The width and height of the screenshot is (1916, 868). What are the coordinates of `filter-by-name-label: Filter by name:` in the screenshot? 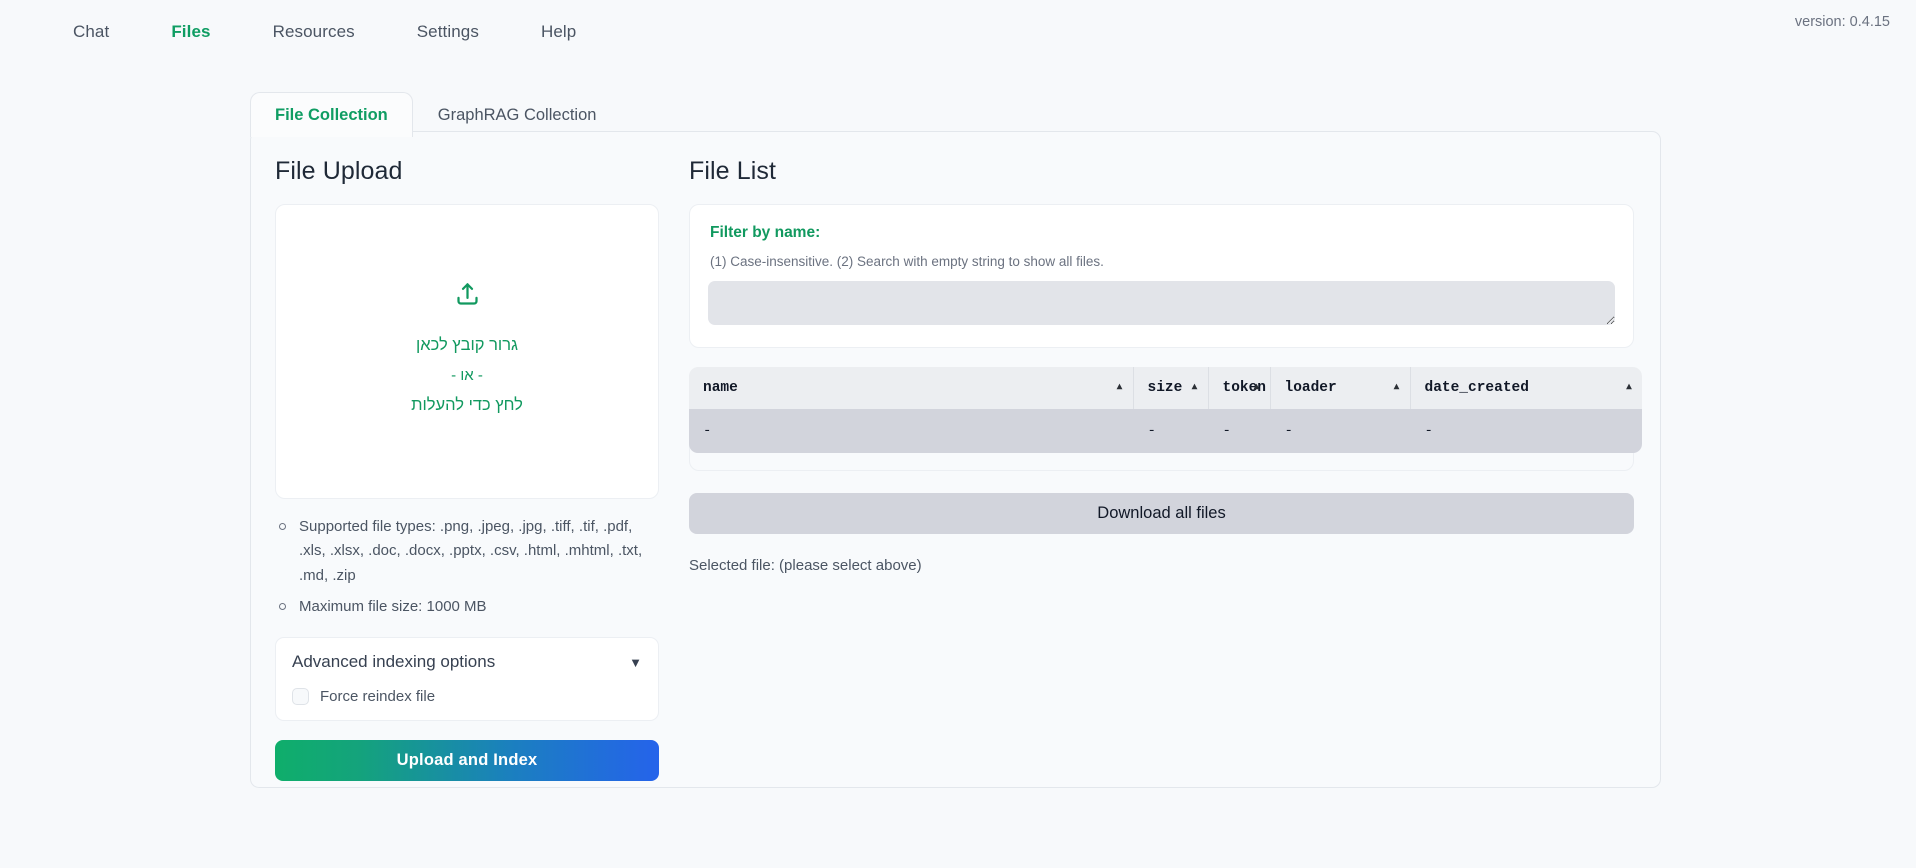 It's located at (765, 232).